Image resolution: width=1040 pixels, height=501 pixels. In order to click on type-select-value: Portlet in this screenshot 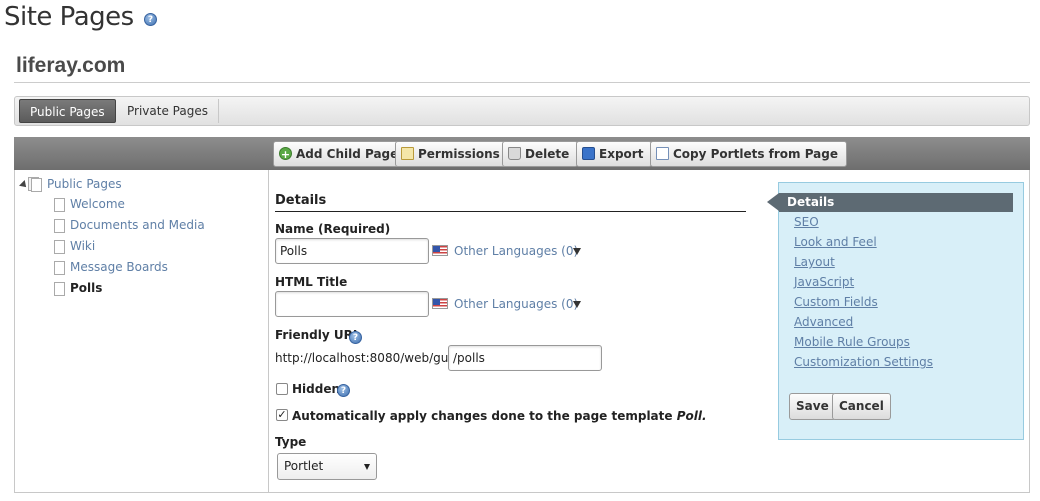, I will do `click(304, 466)`.